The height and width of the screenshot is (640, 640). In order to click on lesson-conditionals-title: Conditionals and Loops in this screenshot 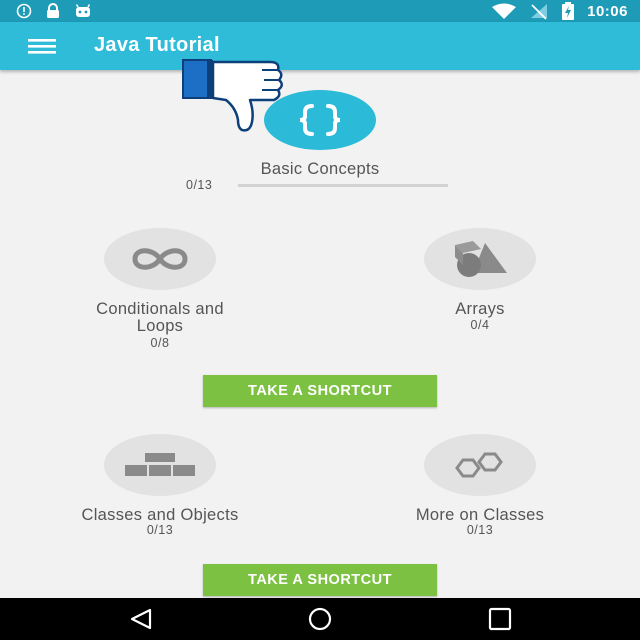, I will do `click(160, 318)`.